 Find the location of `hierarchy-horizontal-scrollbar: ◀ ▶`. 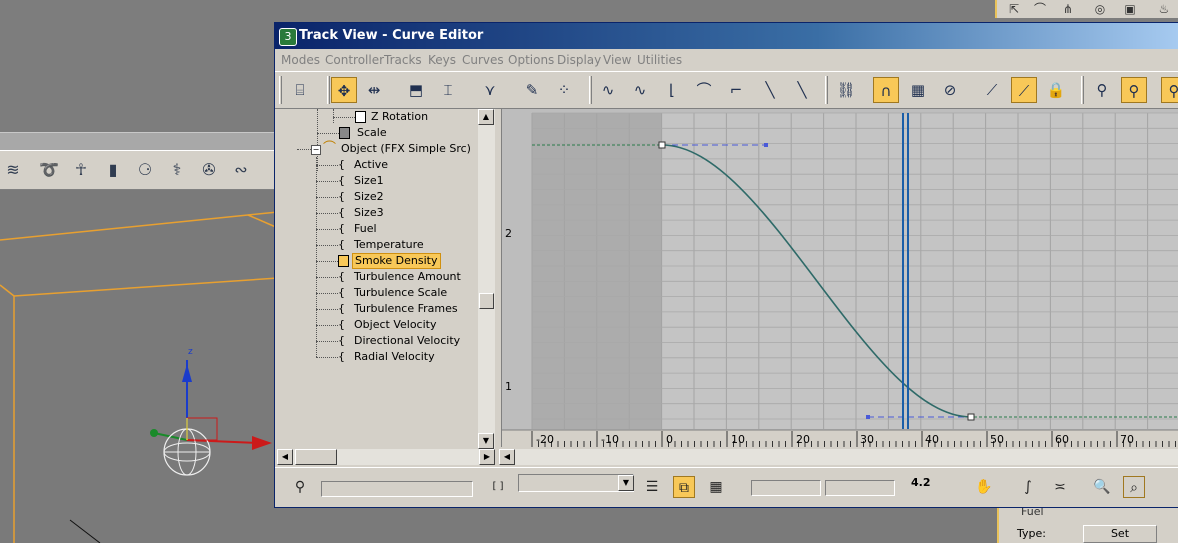

hierarchy-horizontal-scrollbar: ◀ ▶ is located at coordinates (386, 457).